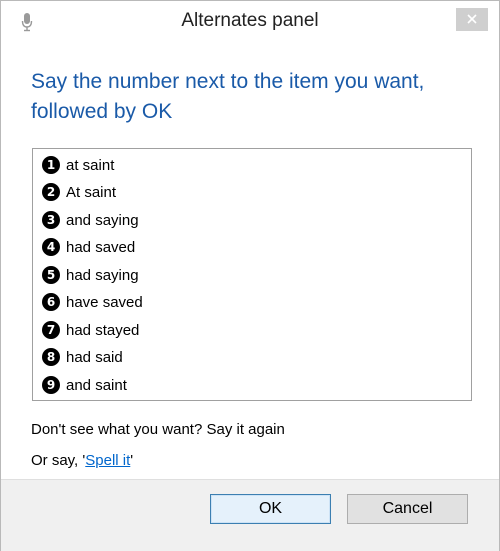  I want to click on list-item-text: had saved, so click(101, 247).